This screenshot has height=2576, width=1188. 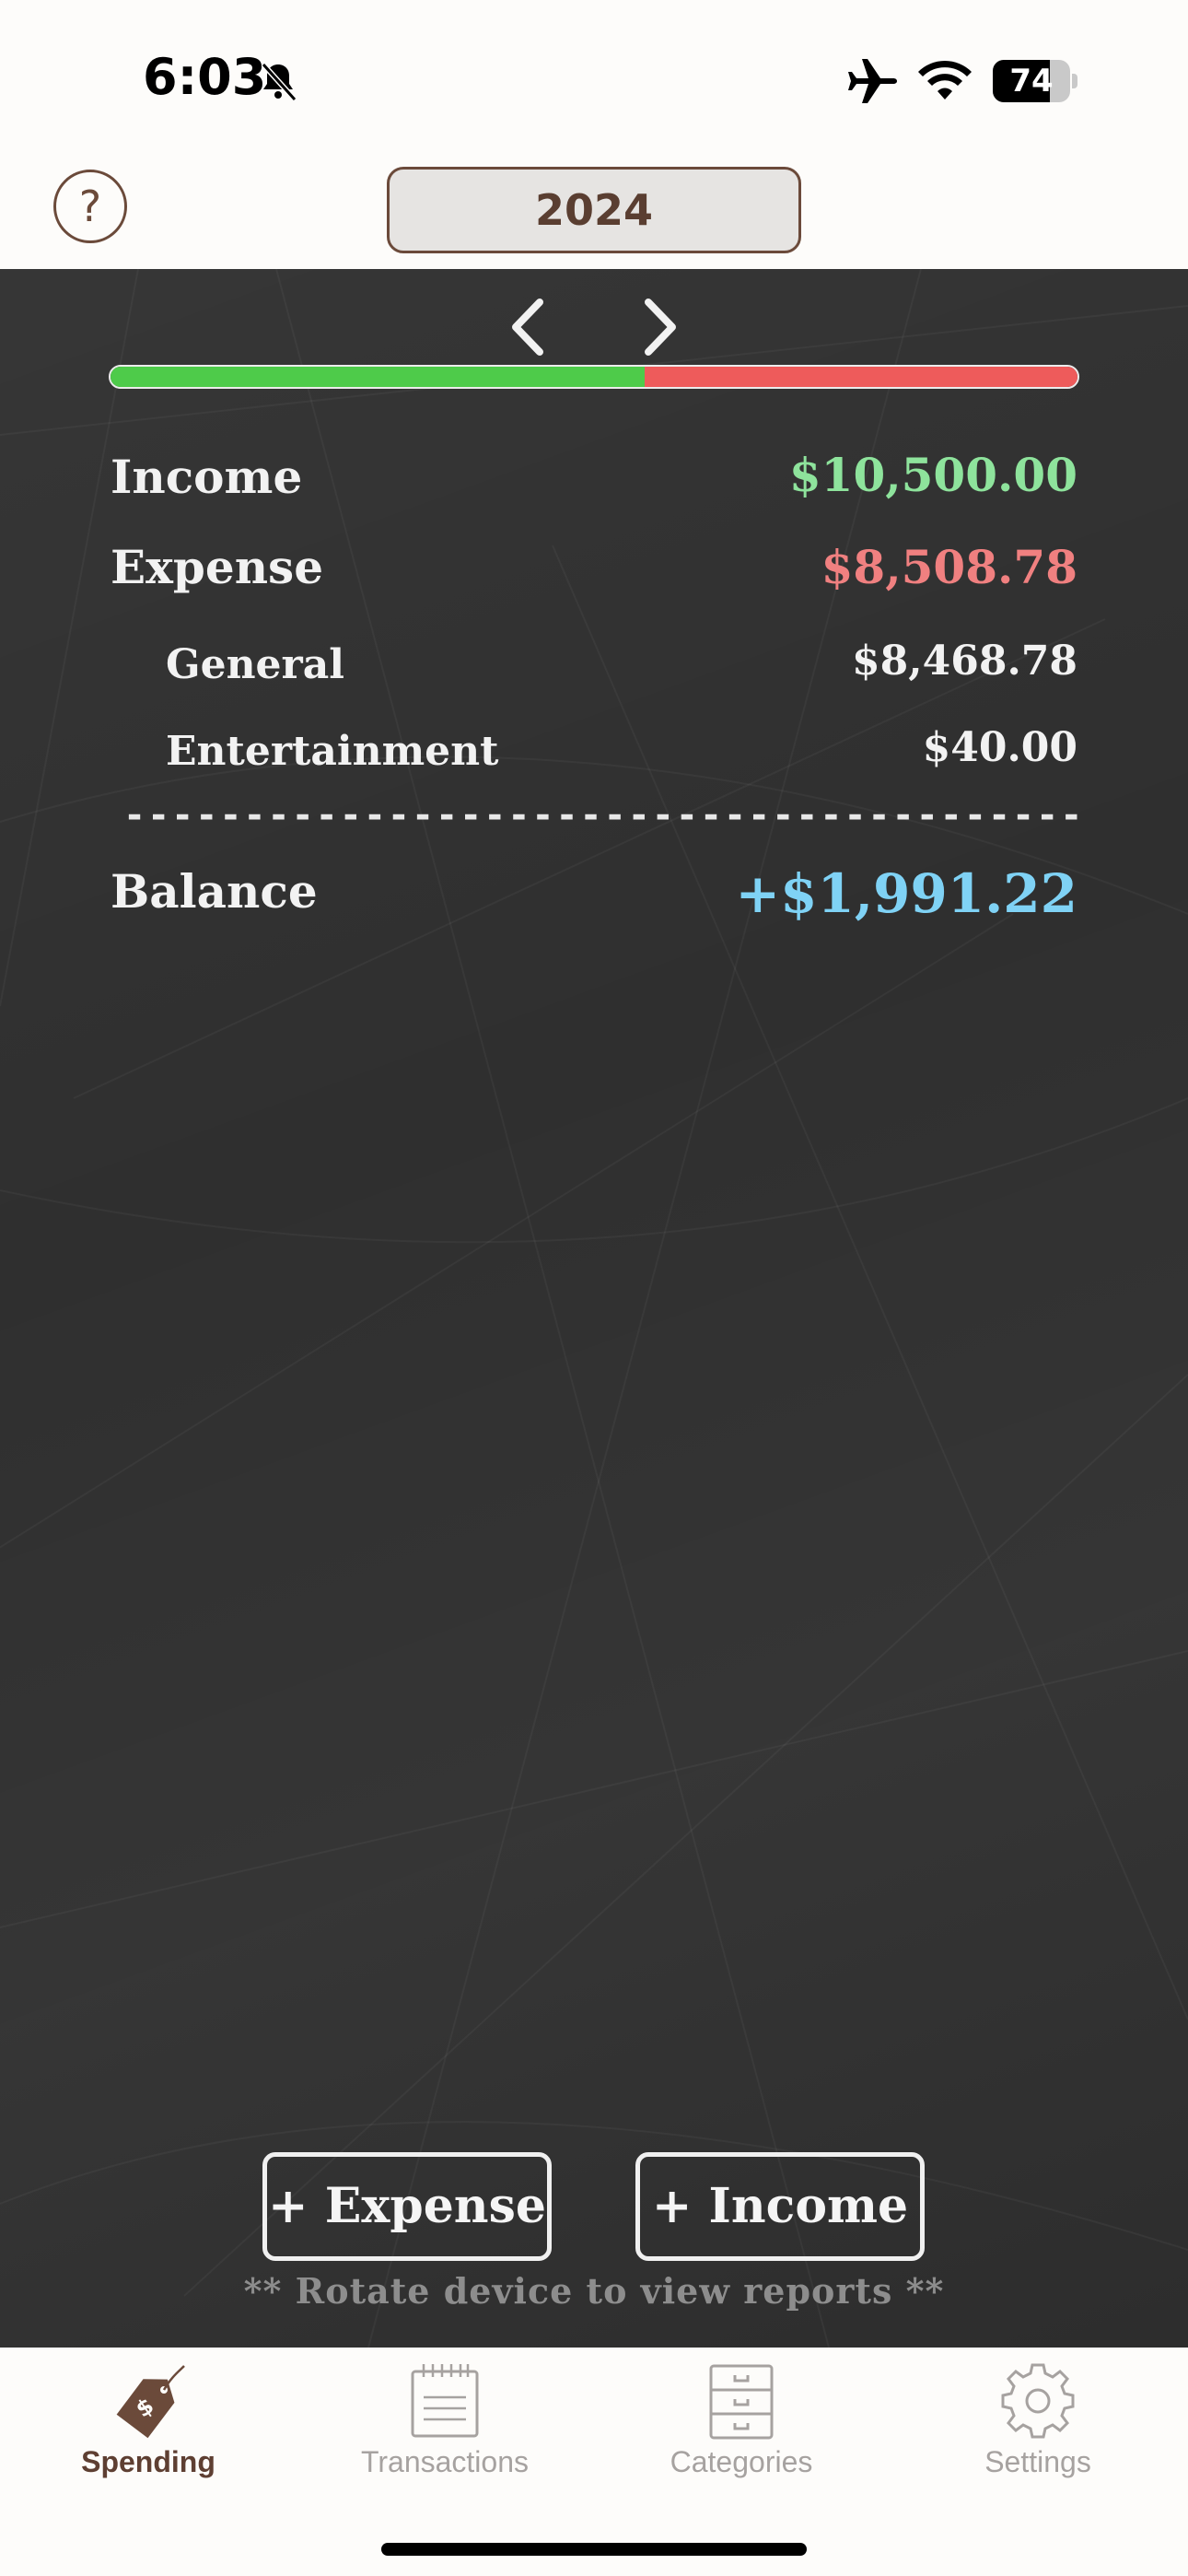 What do you see at coordinates (445, 2401) in the screenshot?
I see `notepad-icon` at bounding box center [445, 2401].